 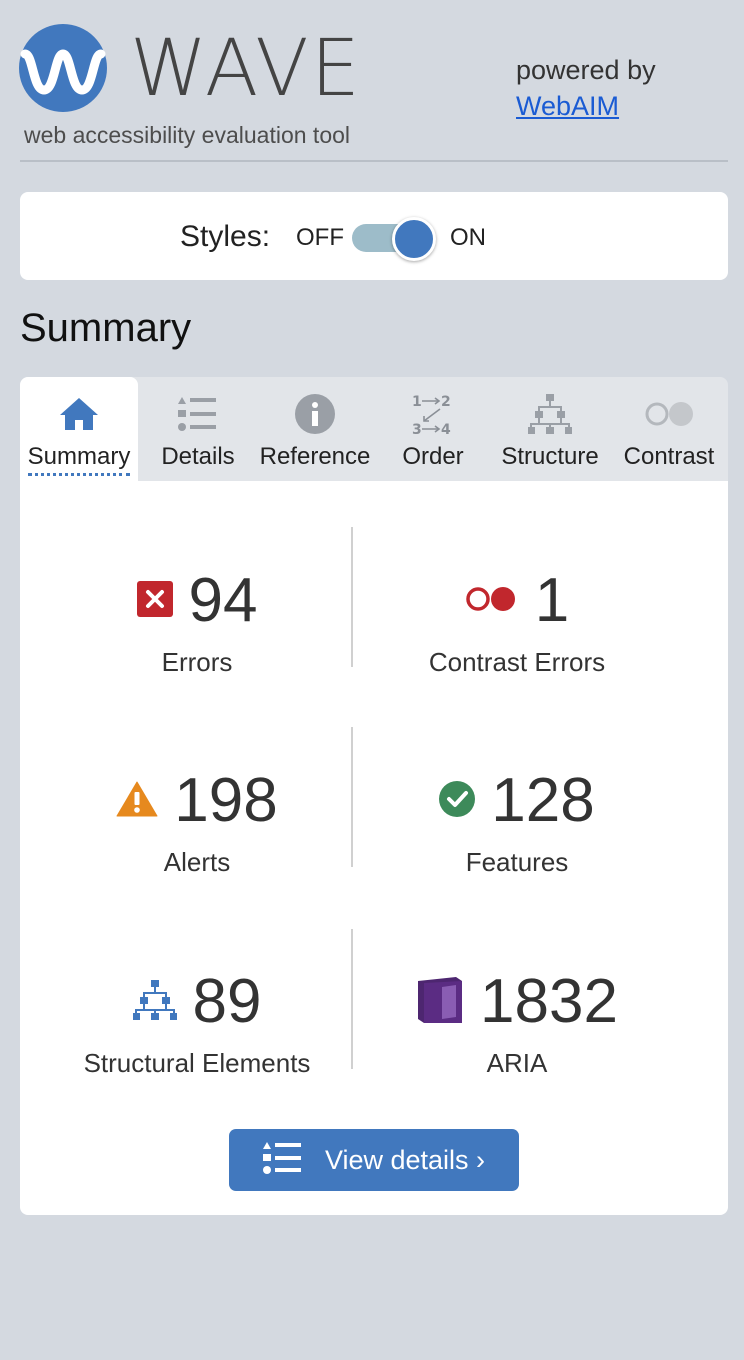 I want to click on wave-logo-icon, so click(x=63, y=68).